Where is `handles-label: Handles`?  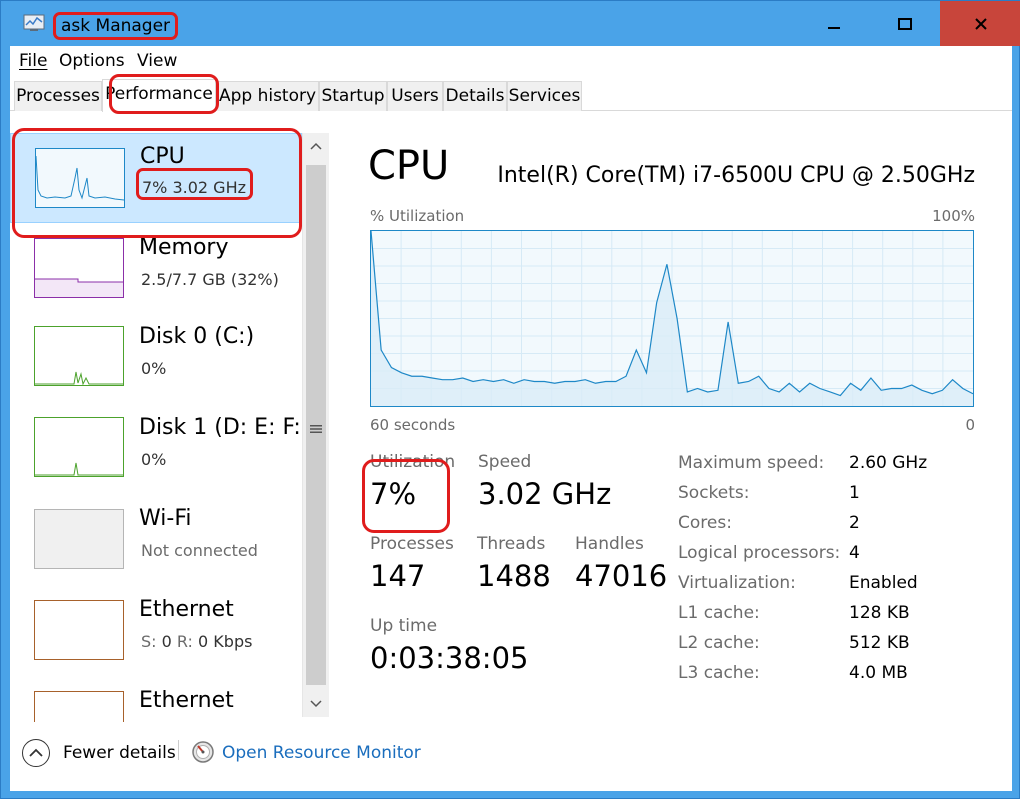 handles-label: Handles is located at coordinates (609, 544).